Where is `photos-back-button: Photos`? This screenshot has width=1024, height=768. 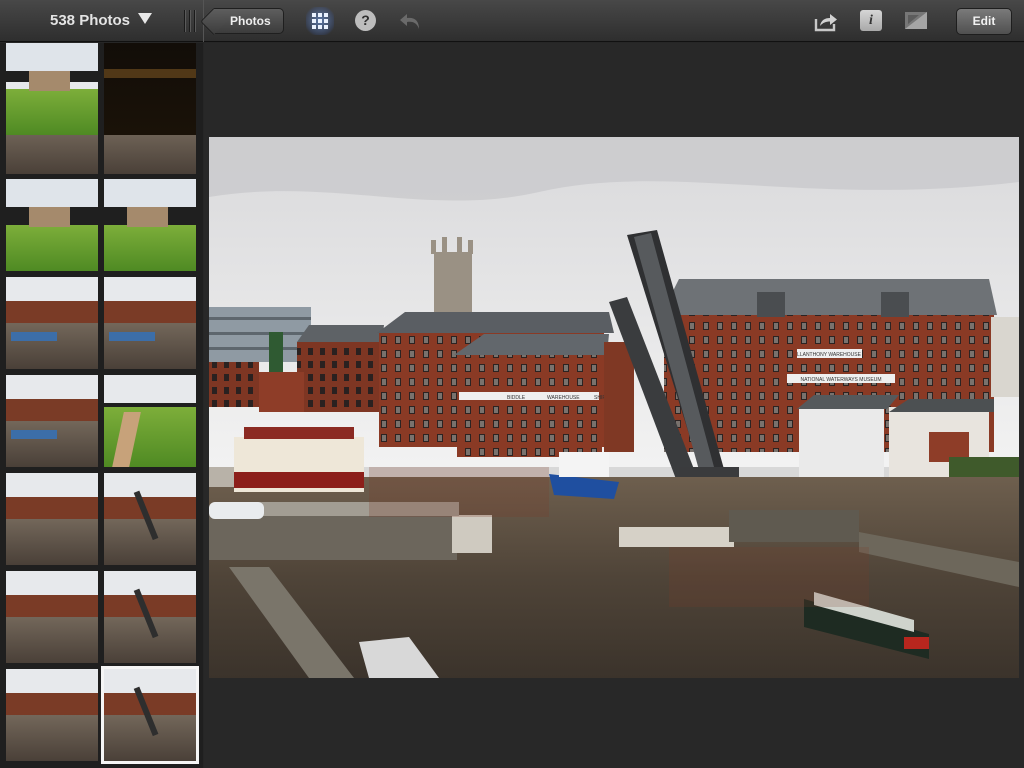 photos-back-button: Photos is located at coordinates (249, 21).